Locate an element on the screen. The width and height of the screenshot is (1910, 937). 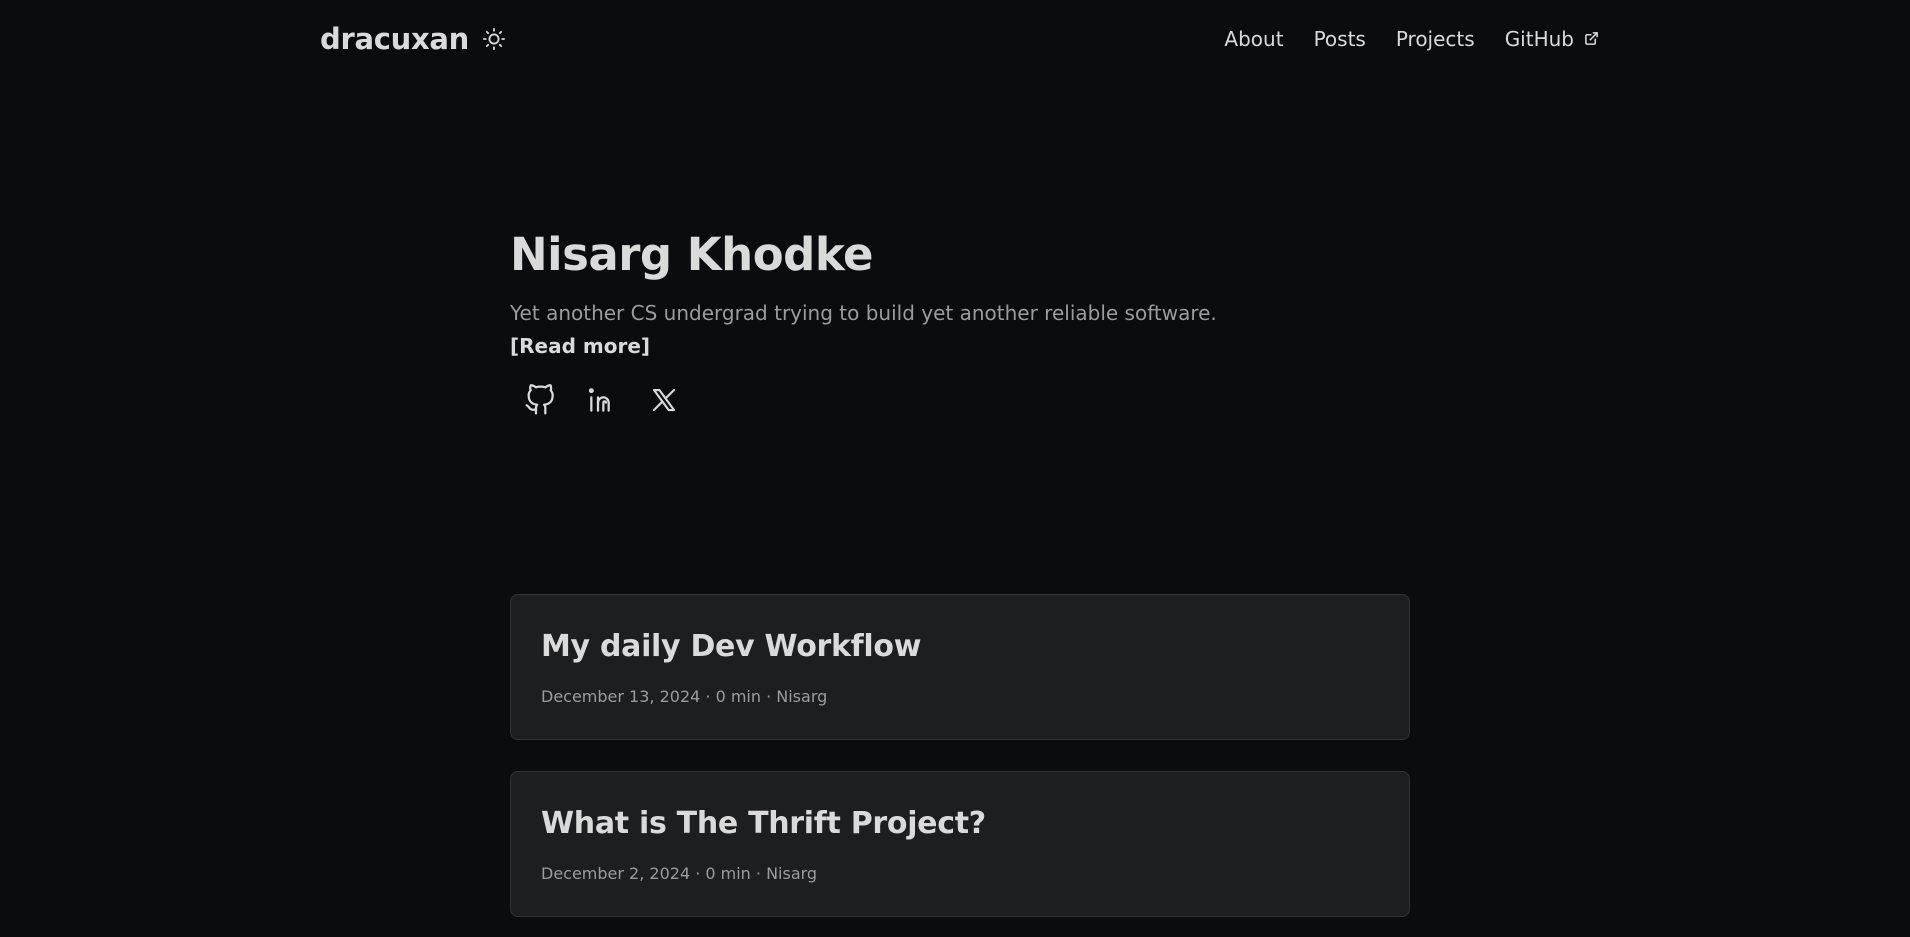
nav-link-posts: Posts is located at coordinates (1340, 39).